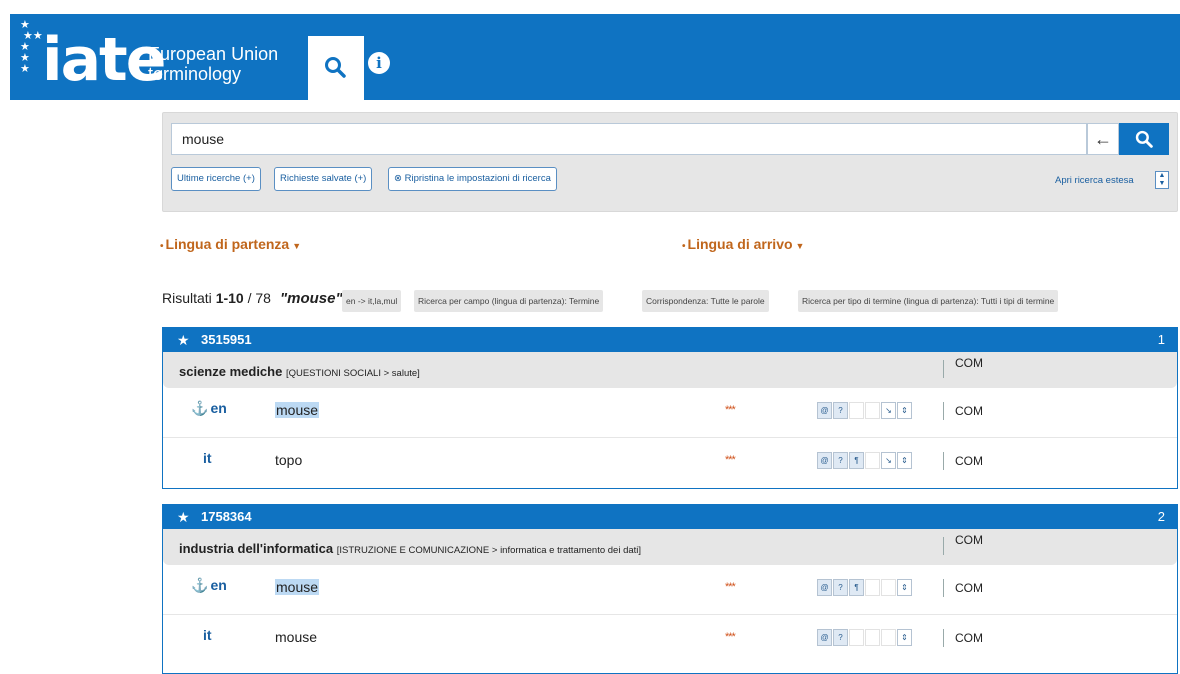 The height and width of the screenshot is (674, 1180). I want to click on term-row: it mouse *** @? ⇕ COM, so click(670, 640).